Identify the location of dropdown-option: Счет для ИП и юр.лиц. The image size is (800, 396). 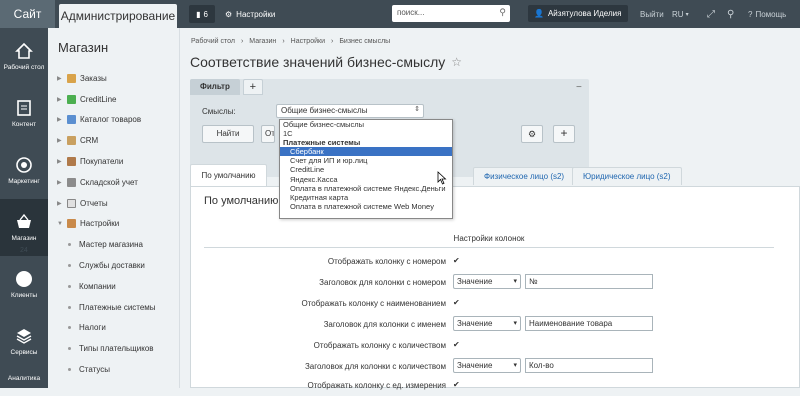
(366, 160).